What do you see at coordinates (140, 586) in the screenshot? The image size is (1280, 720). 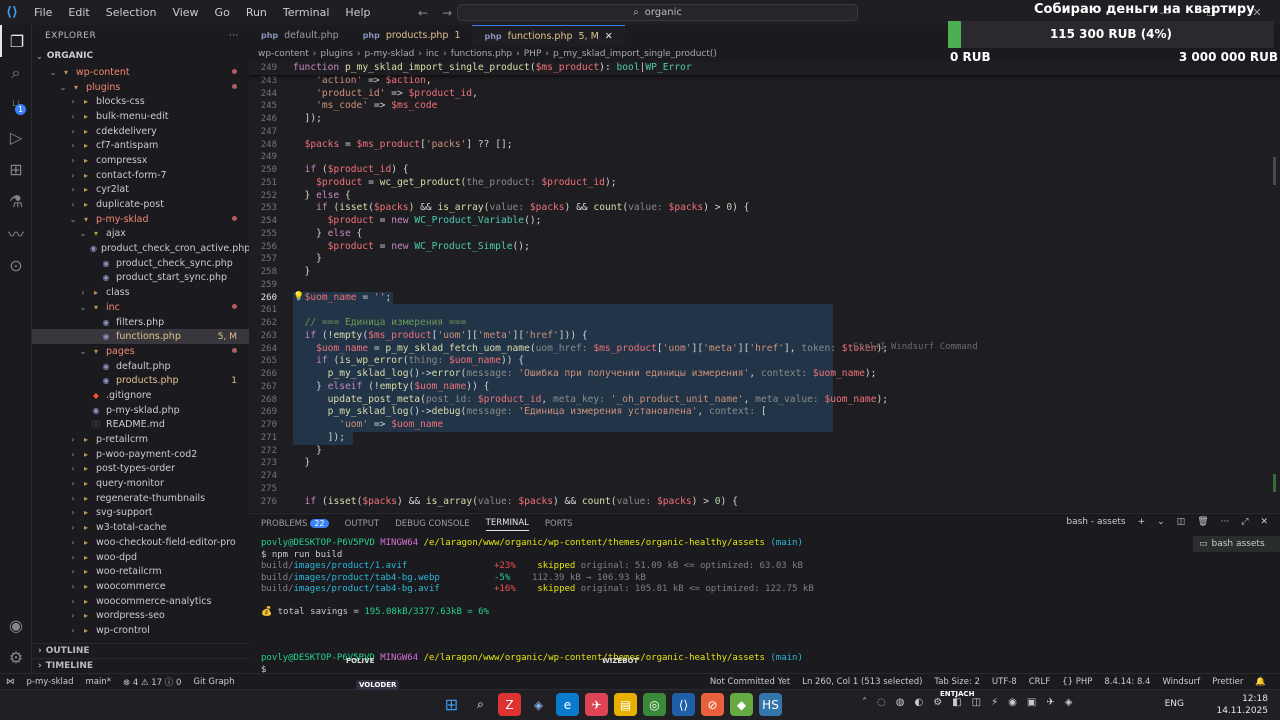 I see `folder-item: › ▸ woocommerce` at bounding box center [140, 586].